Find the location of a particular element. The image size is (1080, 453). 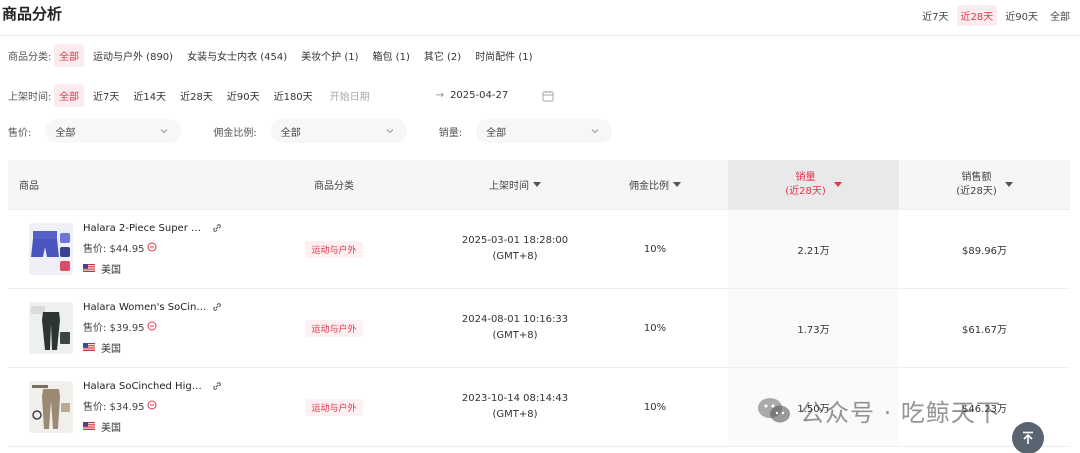

sort-caret-active-icon is located at coordinates (837, 184).